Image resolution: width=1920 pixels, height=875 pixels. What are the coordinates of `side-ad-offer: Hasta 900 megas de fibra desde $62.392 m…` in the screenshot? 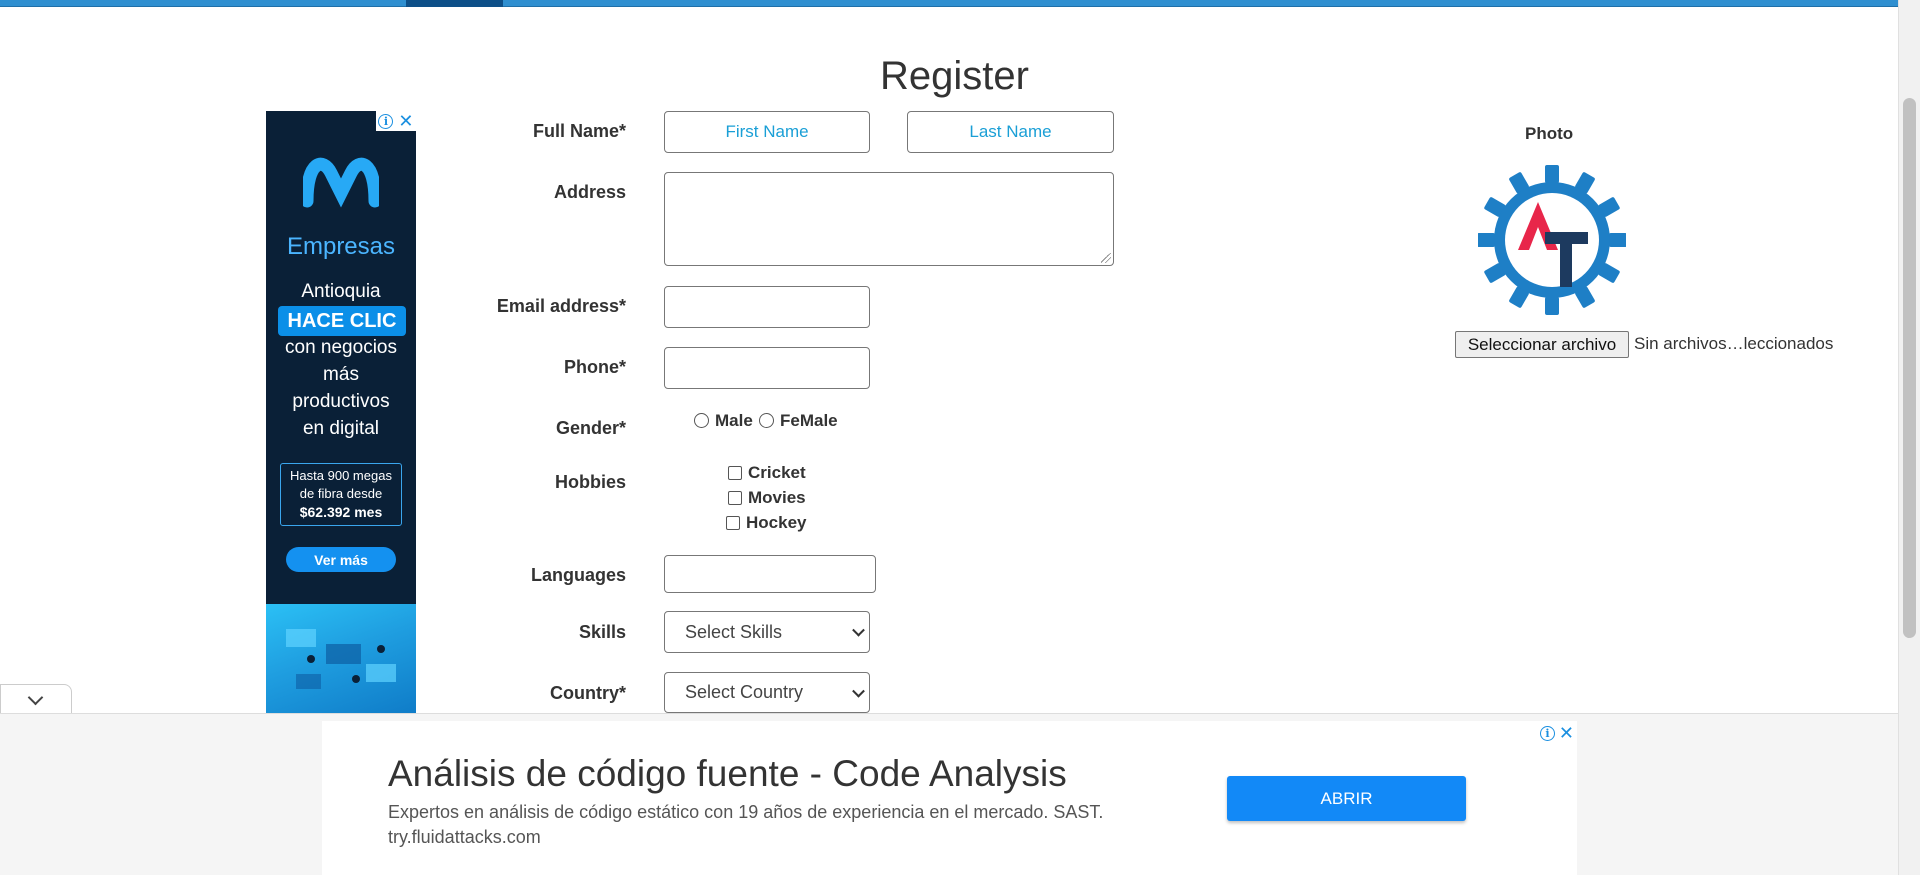 It's located at (341, 494).